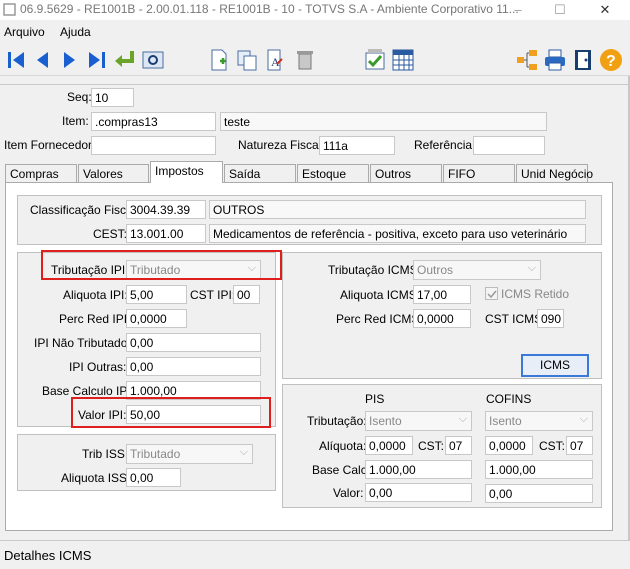  Describe the element at coordinates (550, 318) in the screenshot. I see `cst-icms-field: 090` at that location.